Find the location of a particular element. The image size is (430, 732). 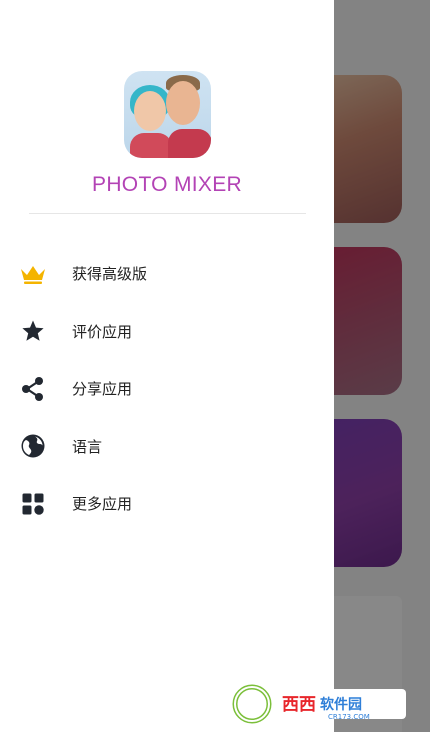

svg-text: 软件园 is located at coordinates (341, 704).